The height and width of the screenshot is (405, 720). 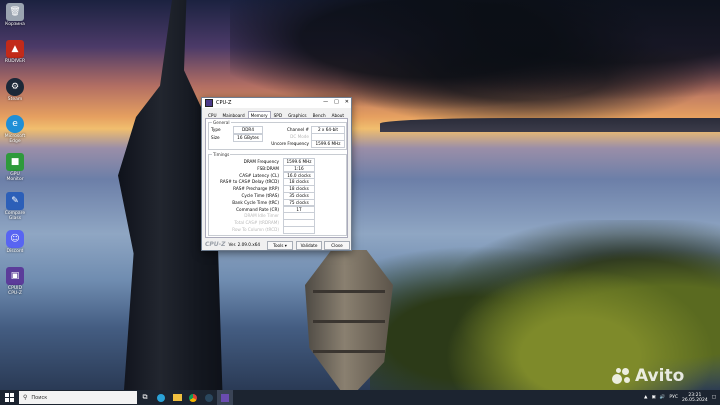 I want to click on maximize-button: □, so click(x=336, y=102).